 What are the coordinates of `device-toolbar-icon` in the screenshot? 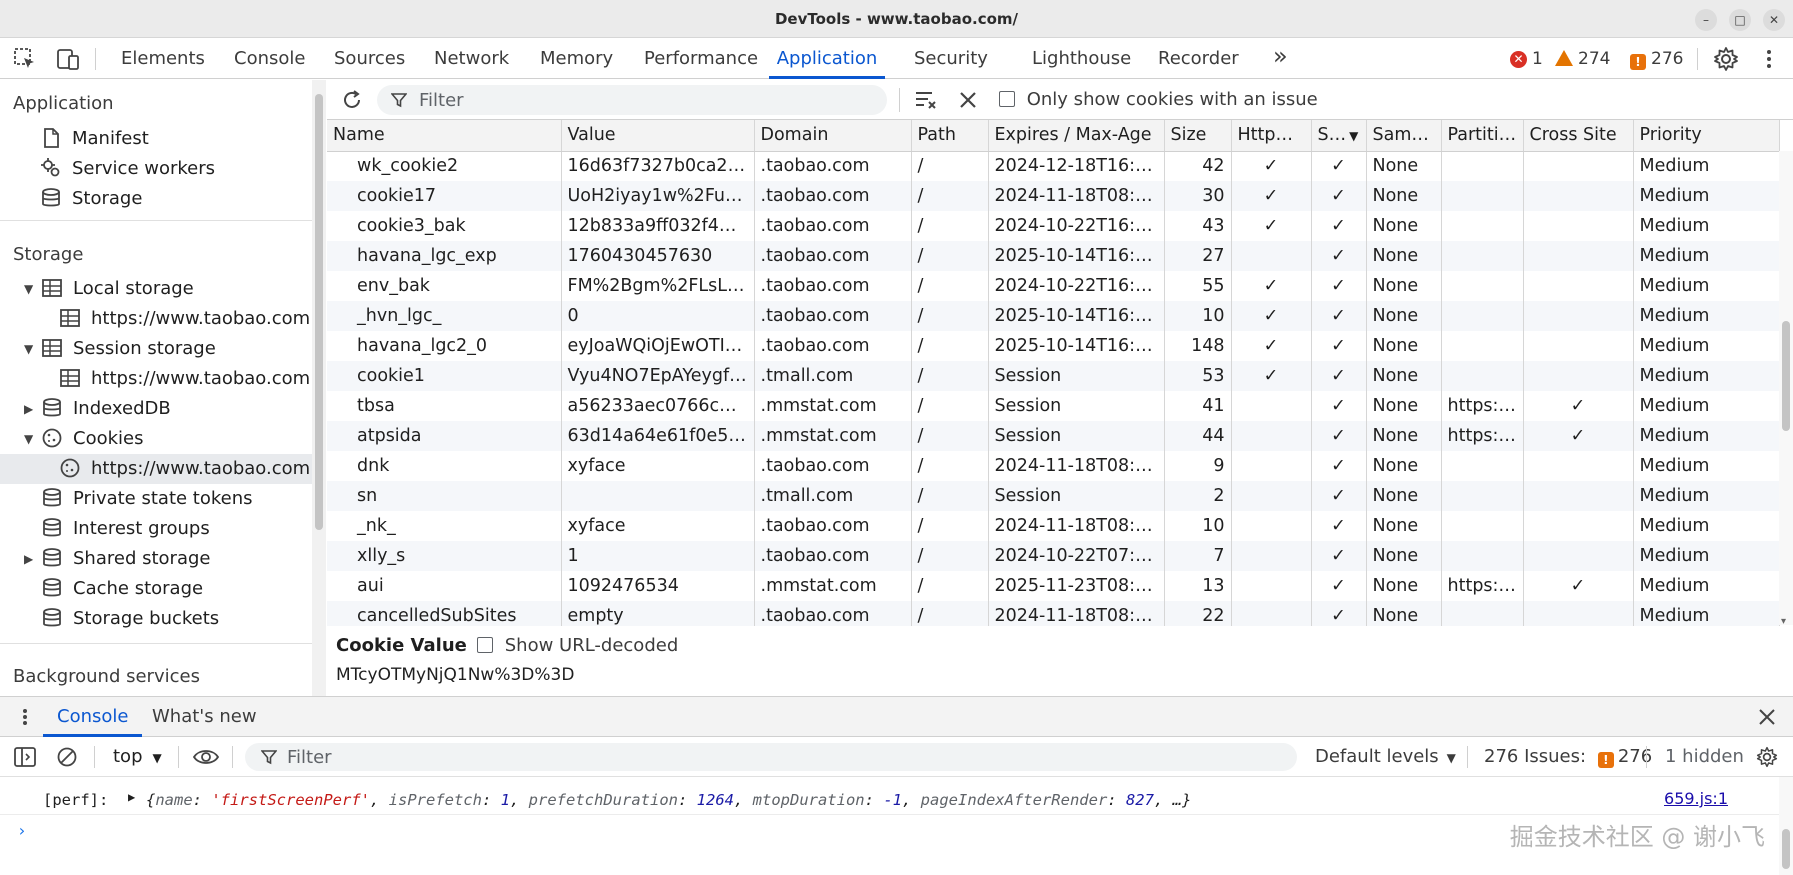 It's located at (68, 59).